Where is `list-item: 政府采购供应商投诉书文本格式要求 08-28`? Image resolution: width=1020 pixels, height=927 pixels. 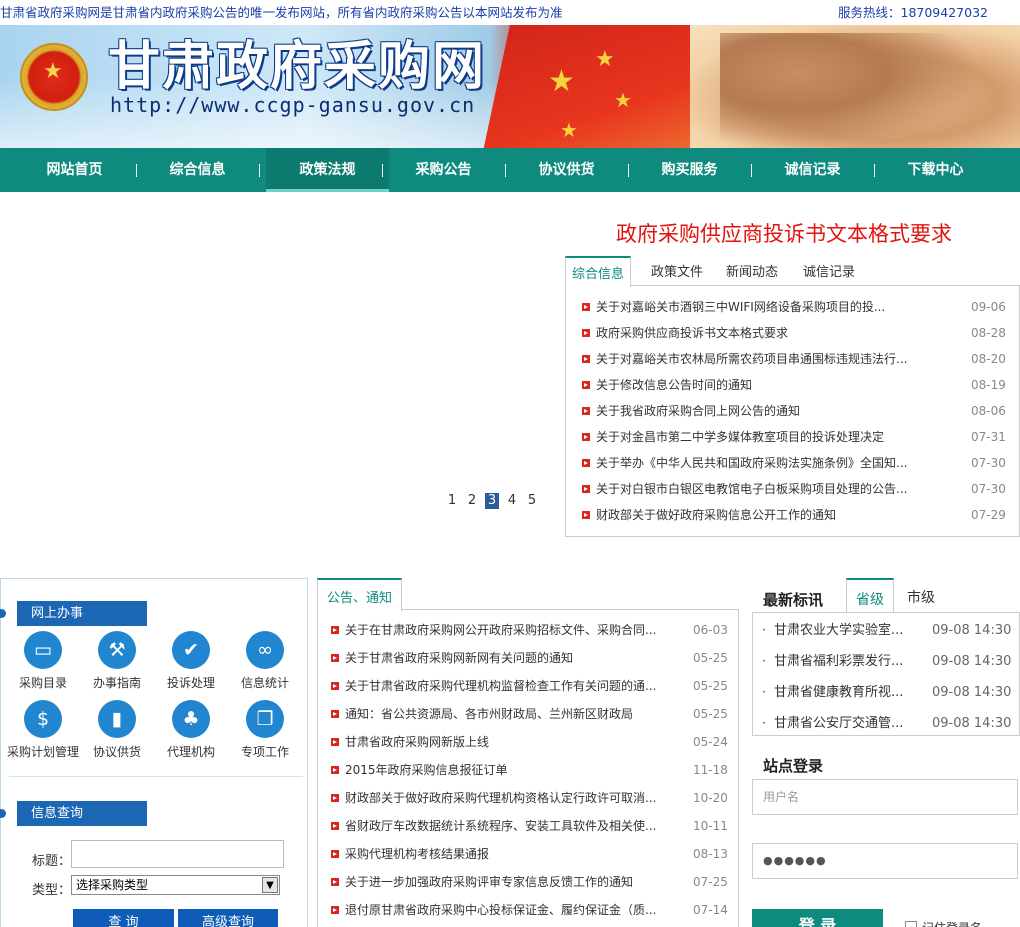
list-item: 政府采购供应商投诉书文本格式要求 08-28 is located at coordinates (792, 333).